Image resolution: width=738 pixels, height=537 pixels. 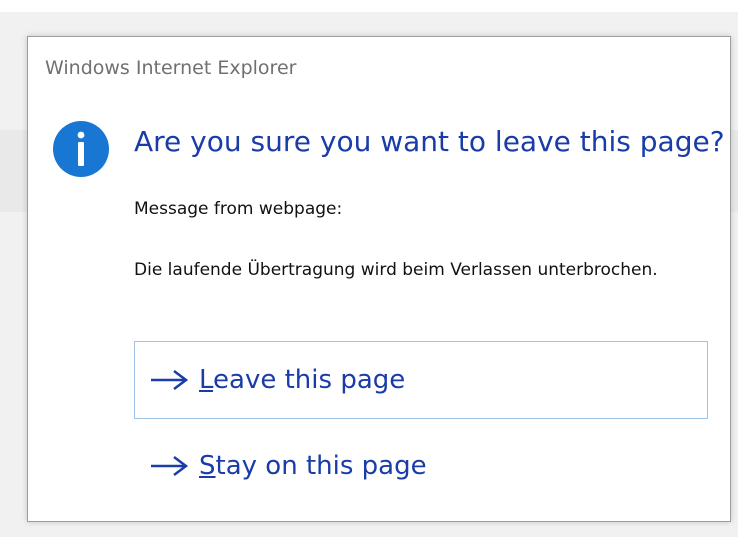 What do you see at coordinates (171, 68) in the screenshot?
I see `dialog-title: Windows Internet Explorer` at bounding box center [171, 68].